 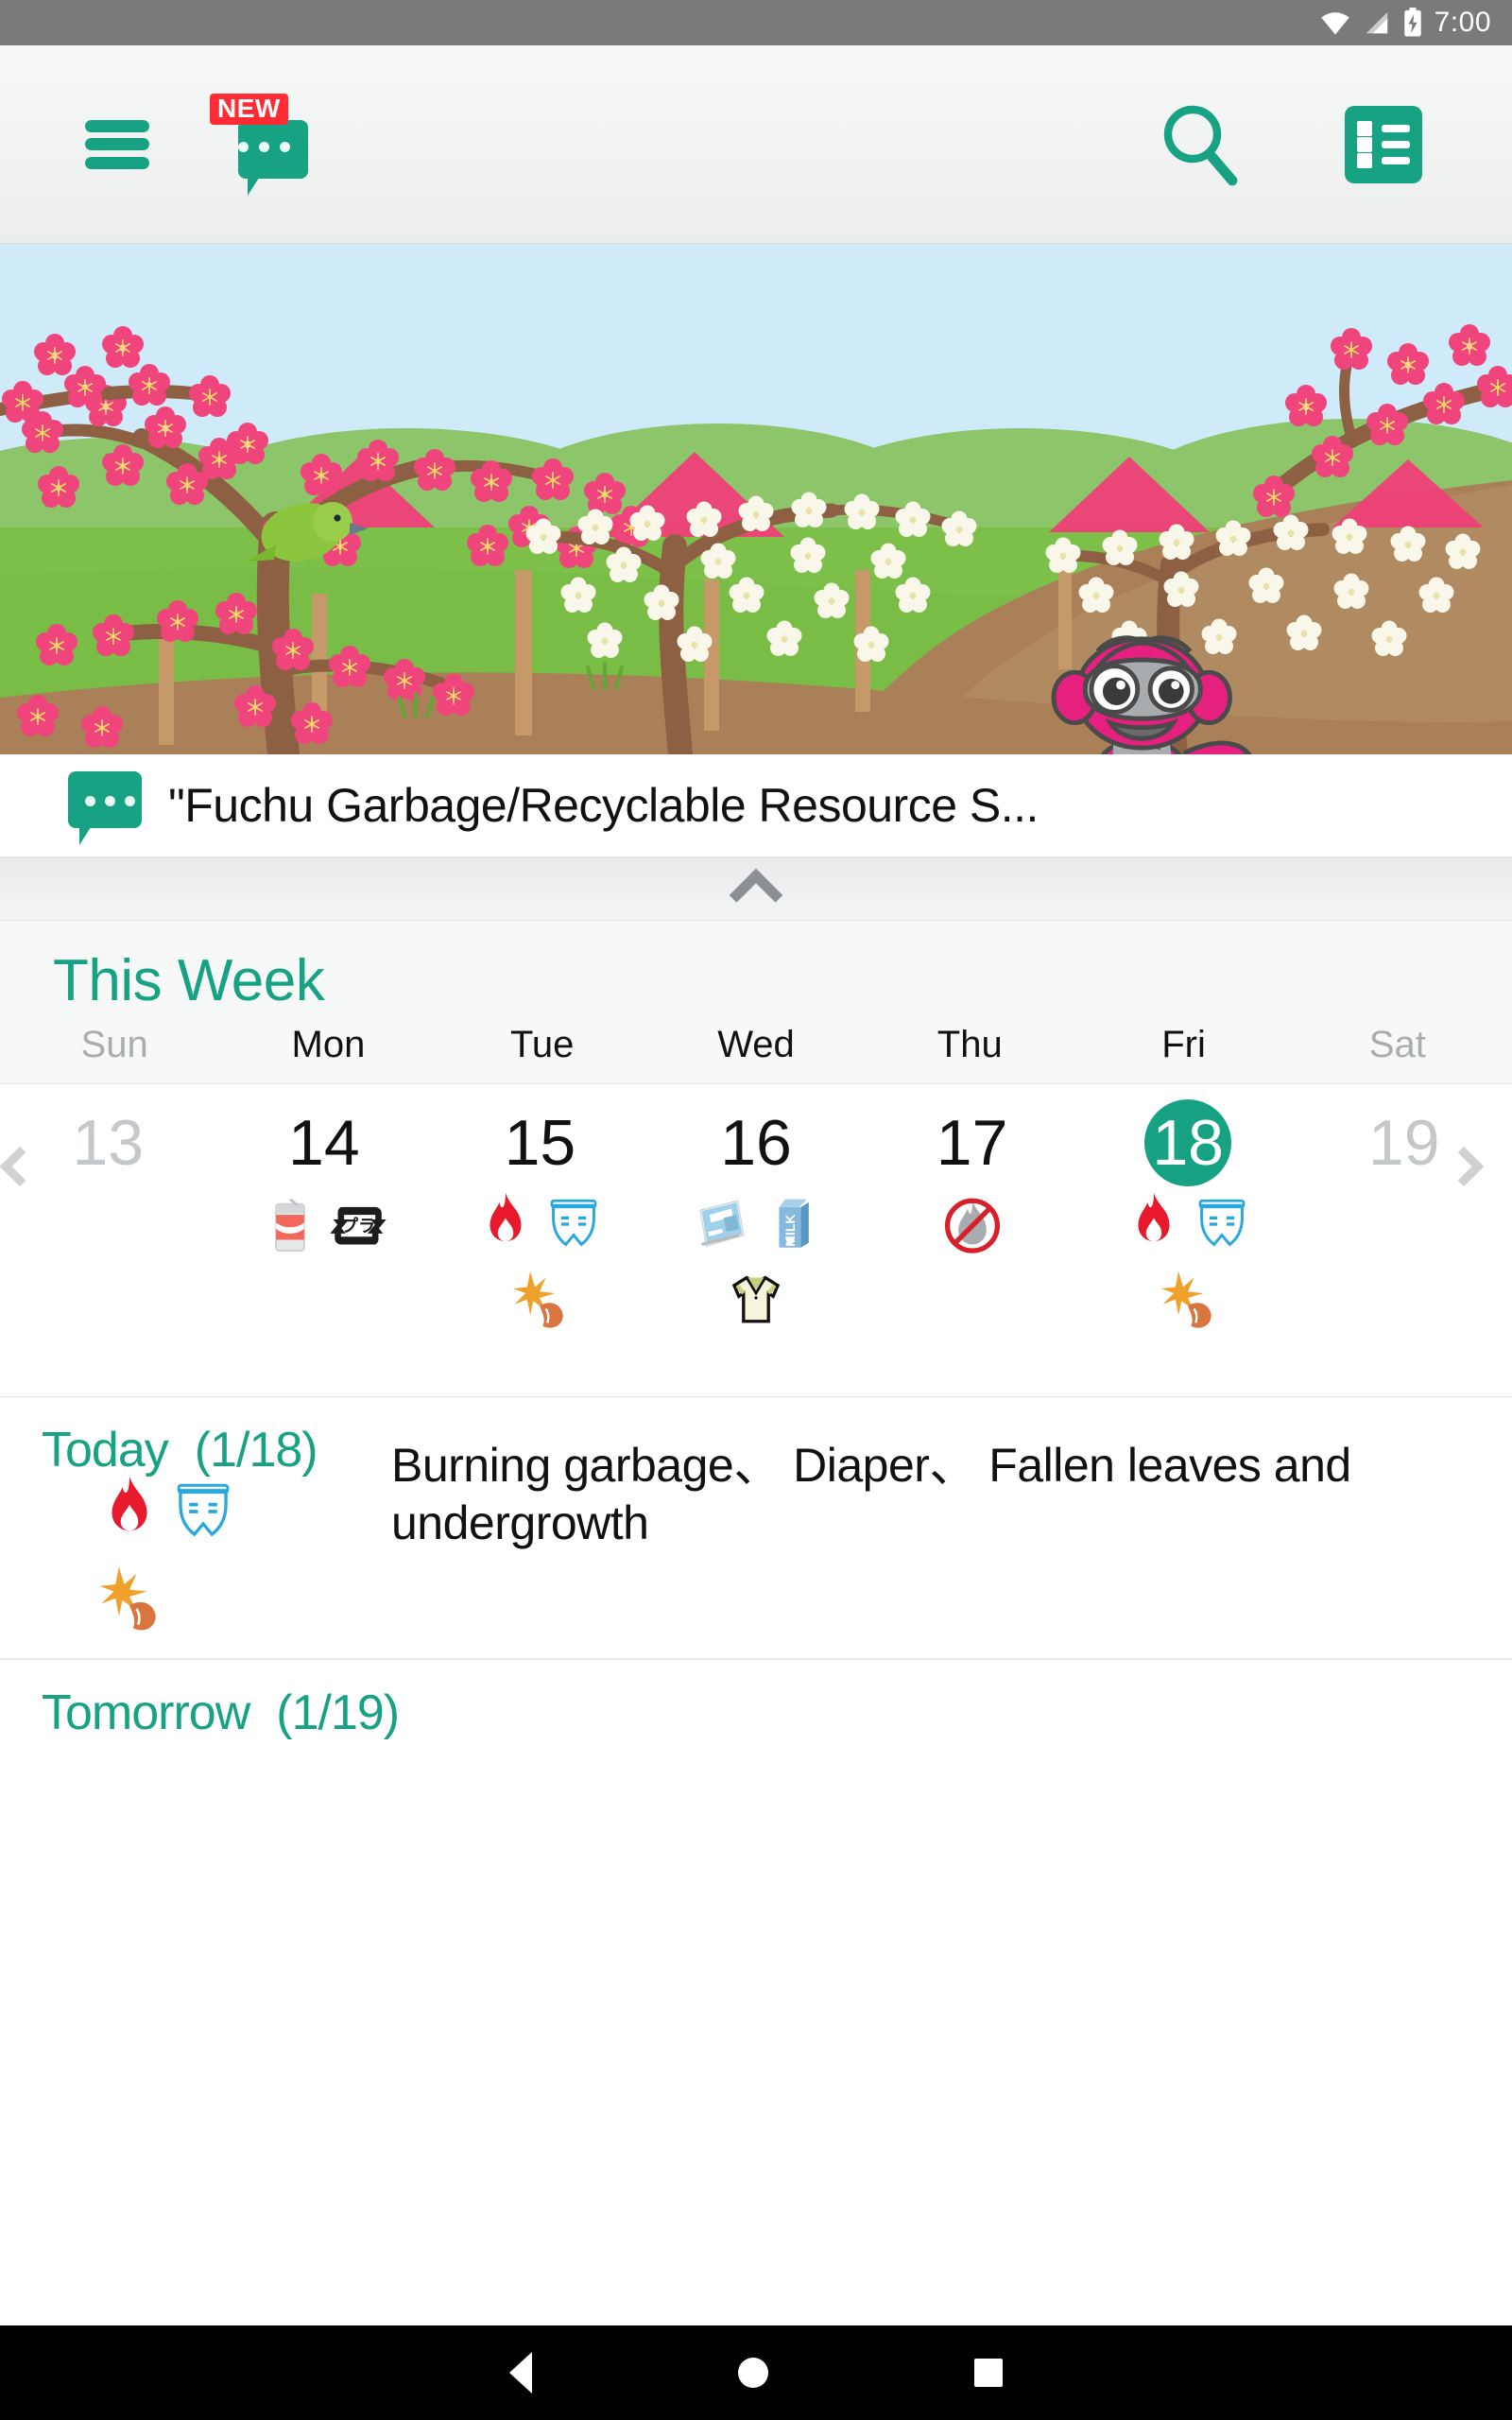 I want to click on schedule-label: Tomorrow (1/19), so click(x=221, y=1713).